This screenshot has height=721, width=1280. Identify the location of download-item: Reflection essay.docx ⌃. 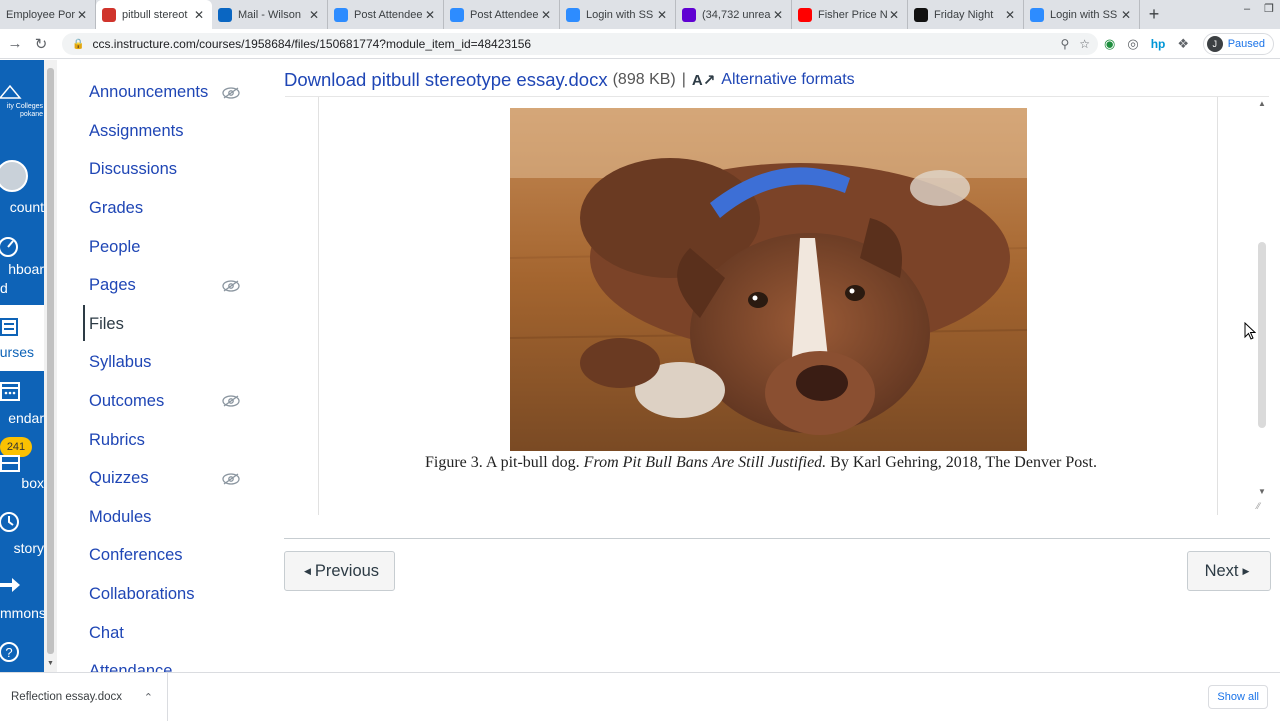
(84, 697).